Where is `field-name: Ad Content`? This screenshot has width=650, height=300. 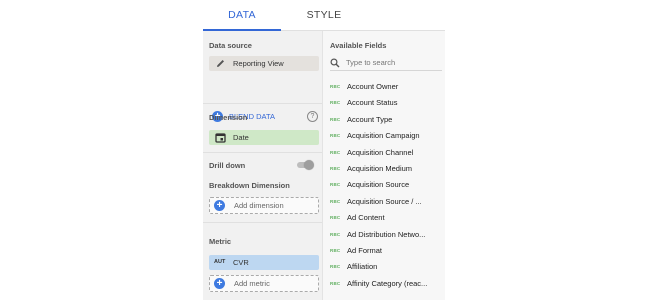
field-name: Ad Content is located at coordinates (366, 218).